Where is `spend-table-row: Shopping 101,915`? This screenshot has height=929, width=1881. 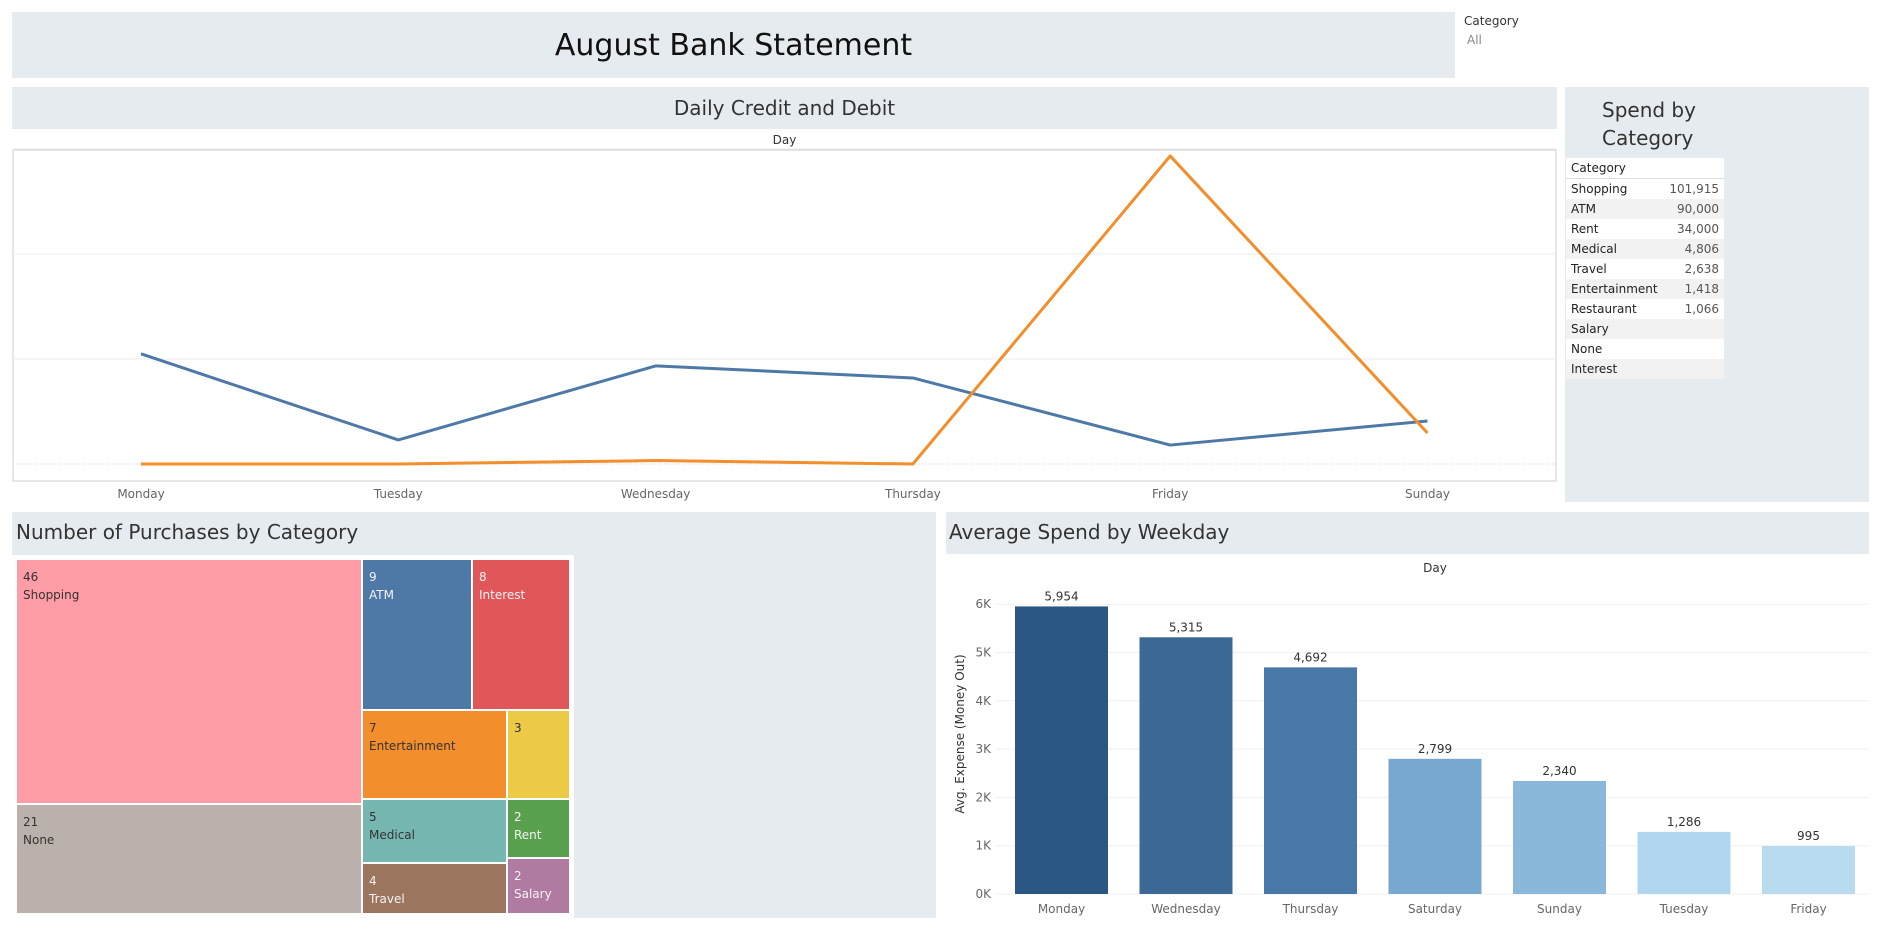 spend-table-row: Shopping 101,915 is located at coordinates (1645, 189).